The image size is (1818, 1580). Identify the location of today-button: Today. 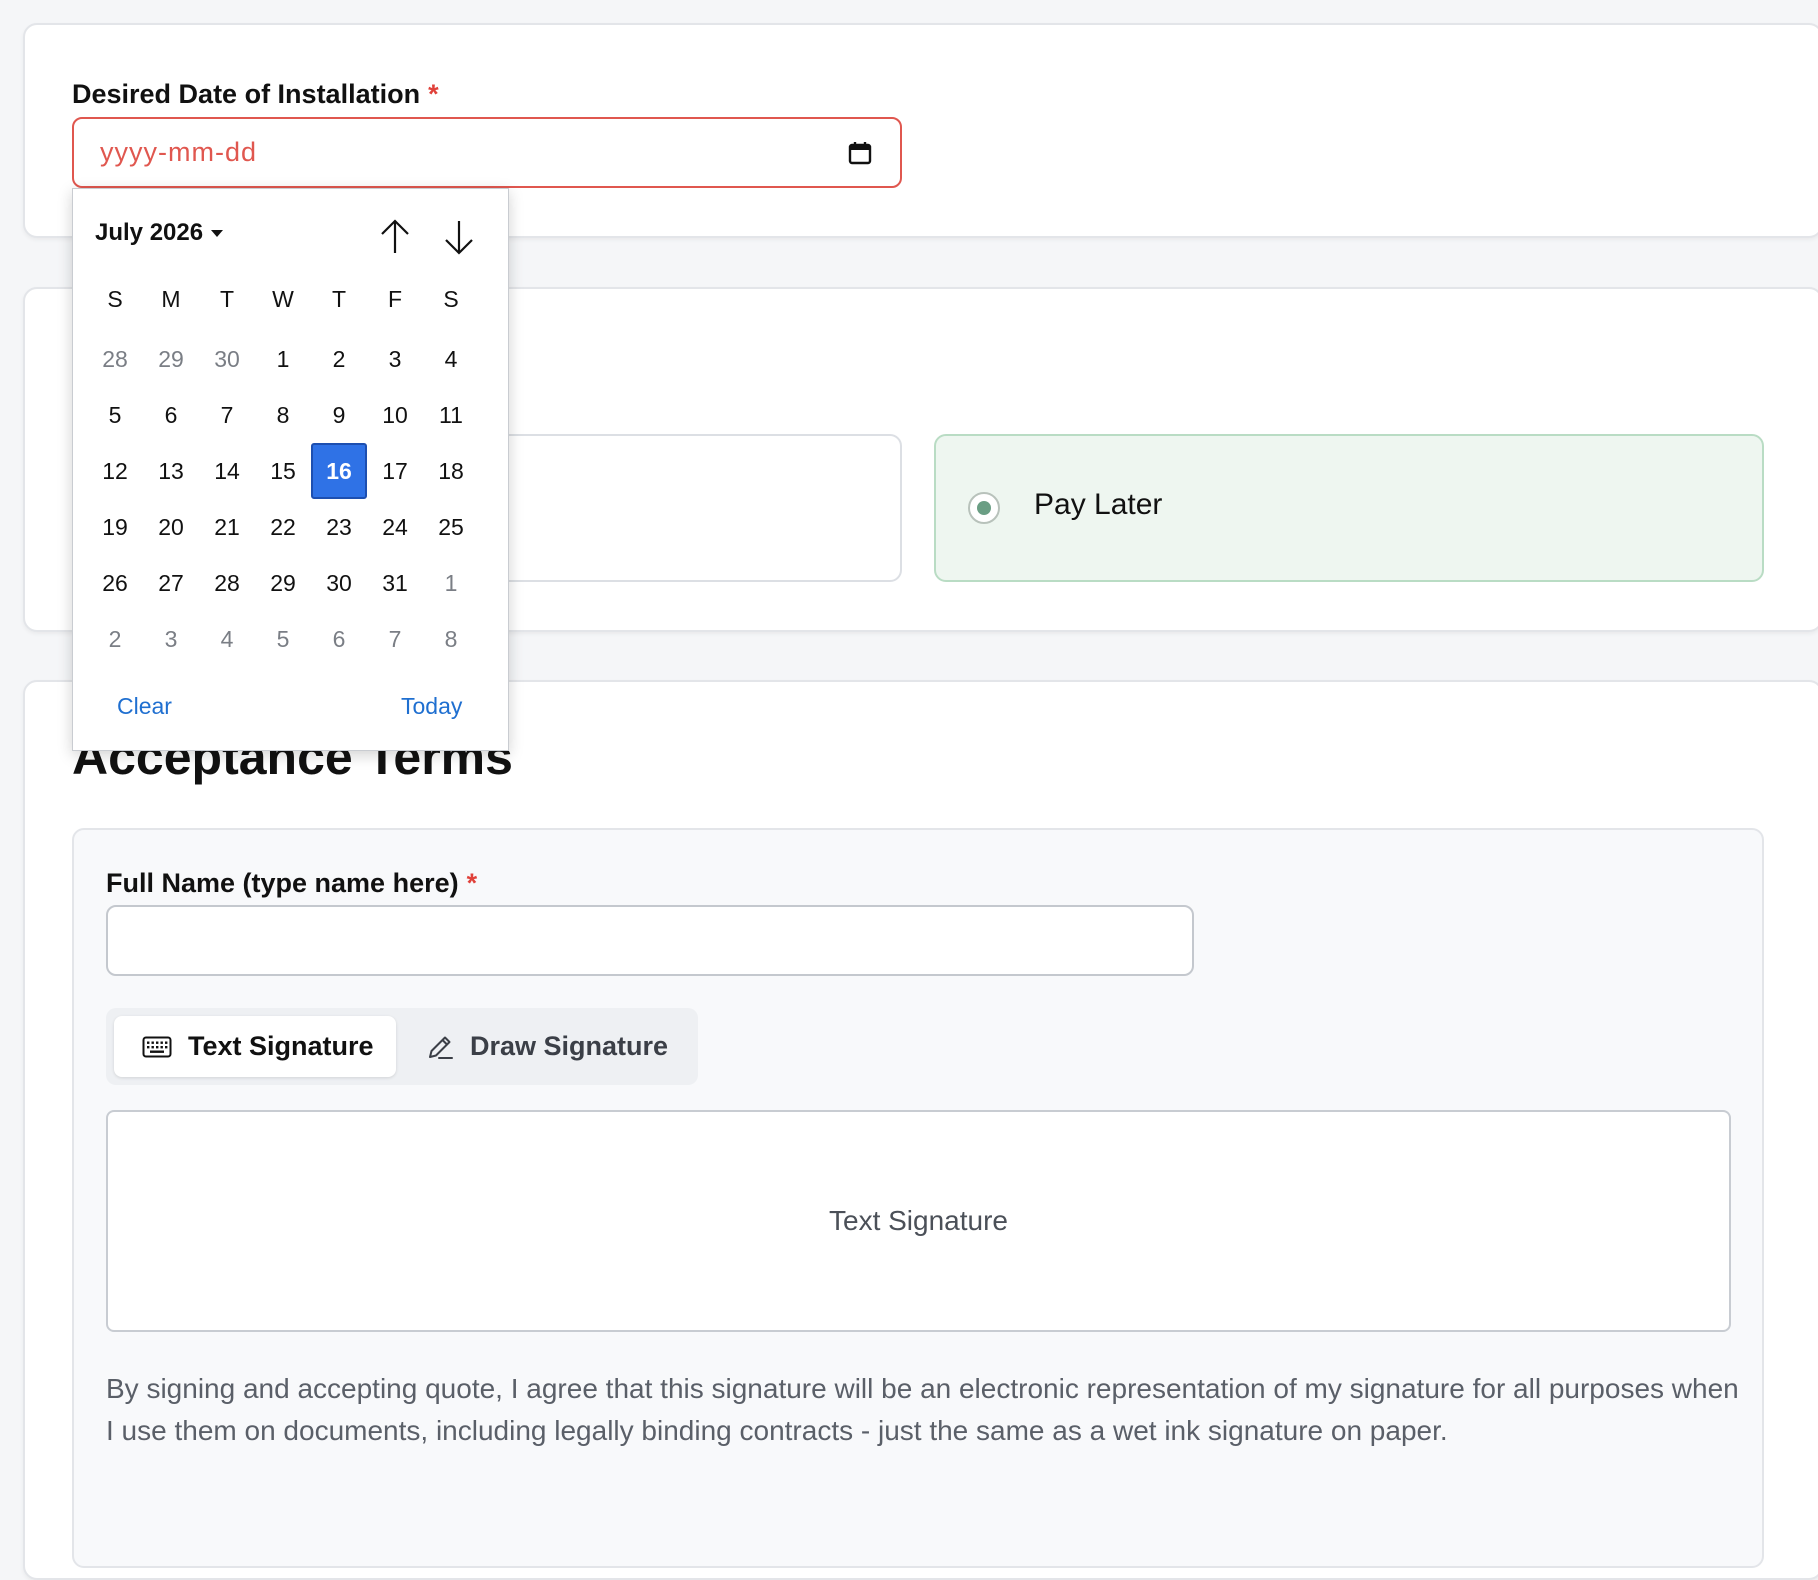
(431, 706).